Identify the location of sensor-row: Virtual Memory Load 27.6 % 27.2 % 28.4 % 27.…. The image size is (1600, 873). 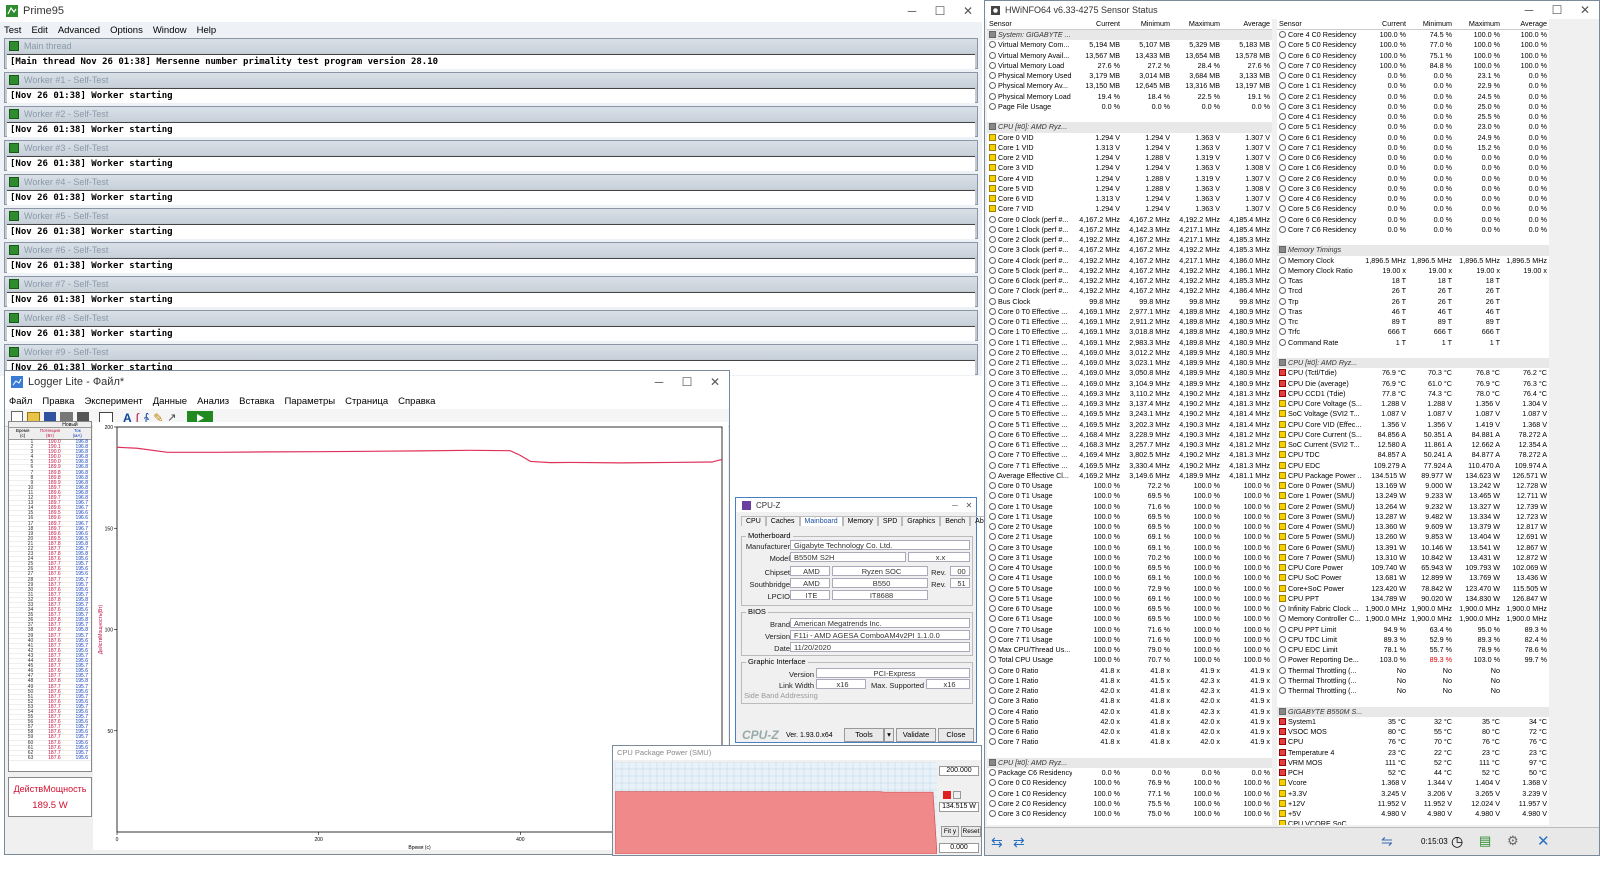
(1129, 66).